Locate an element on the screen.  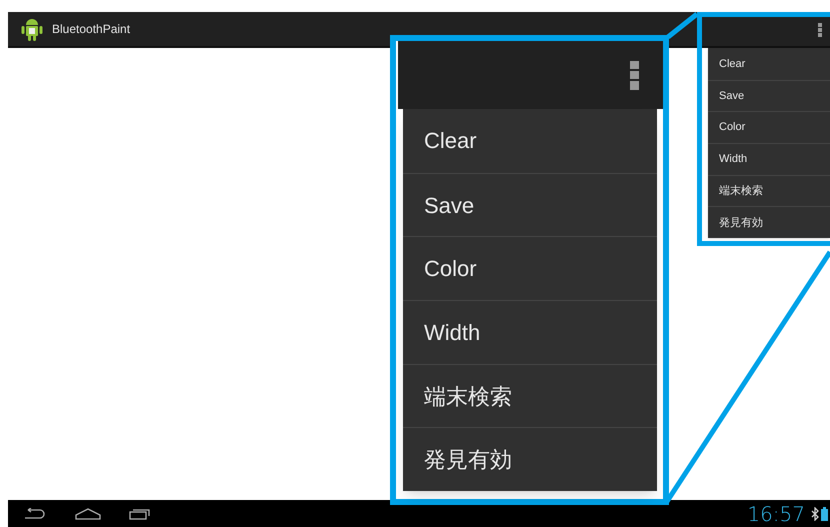
home-icon is located at coordinates (88, 514).